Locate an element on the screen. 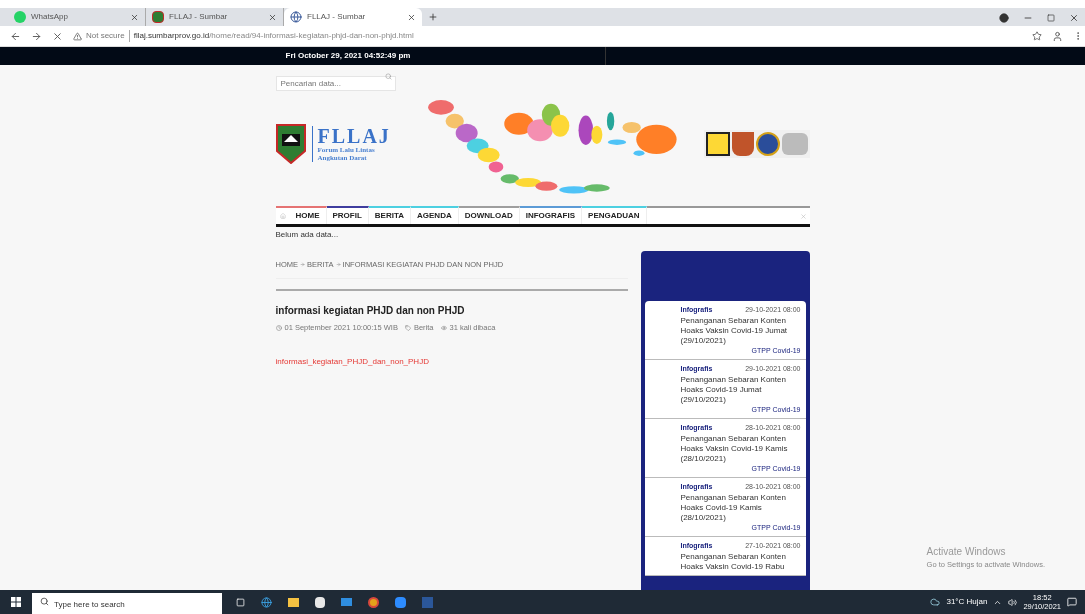 The height and width of the screenshot is (614, 1085). browser-tab: FLLAJ - Sumbar is located at coordinates (353, 17).